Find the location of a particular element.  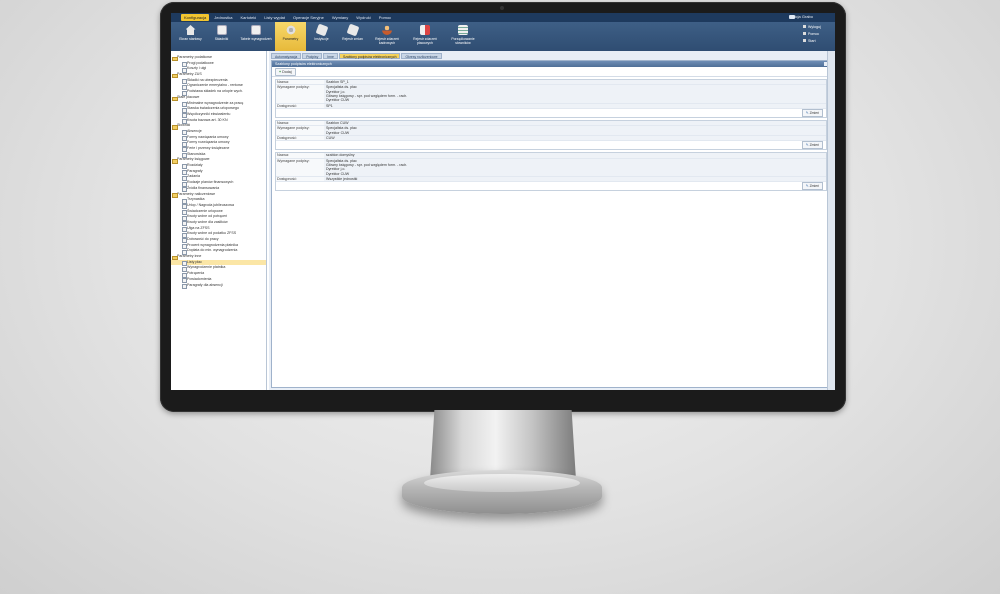

template-name: szablon domyślny is located at coordinates (575, 155).